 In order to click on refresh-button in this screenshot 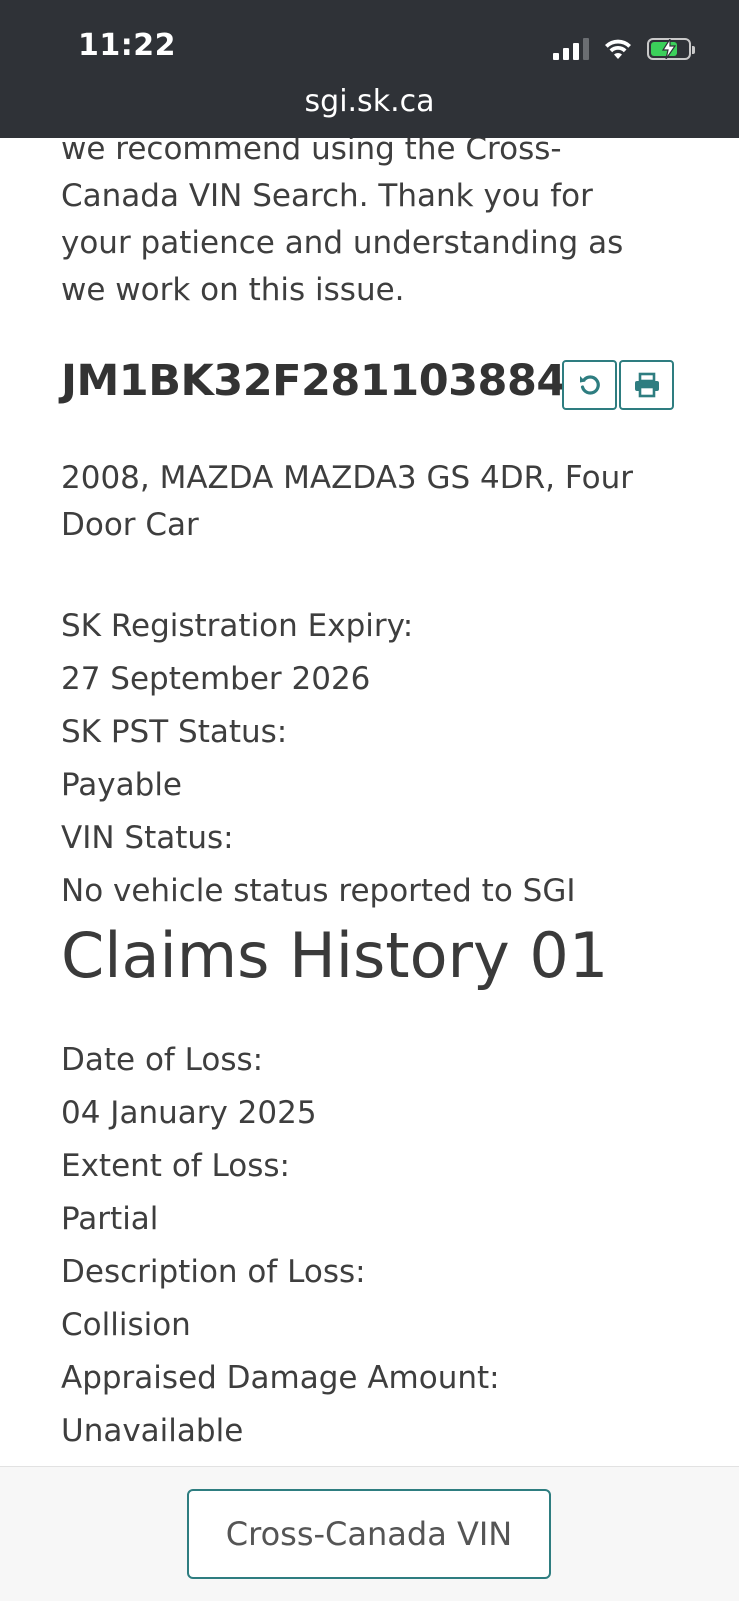, I will do `click(589, 385)`.